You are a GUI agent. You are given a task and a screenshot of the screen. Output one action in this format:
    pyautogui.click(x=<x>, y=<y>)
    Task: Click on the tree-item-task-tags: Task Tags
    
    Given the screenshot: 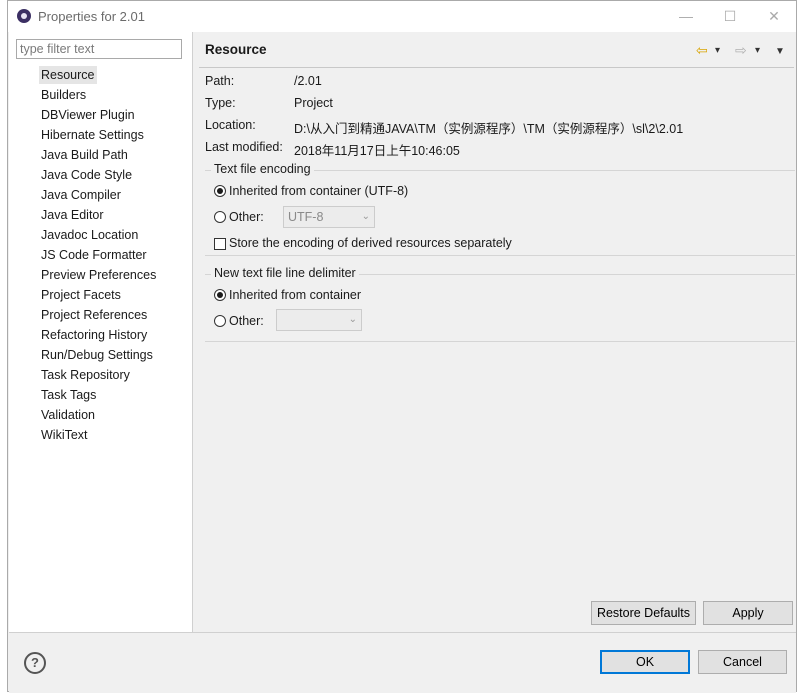 What is the action you would take?
    pyautogui.click(x=68, y=395)
    